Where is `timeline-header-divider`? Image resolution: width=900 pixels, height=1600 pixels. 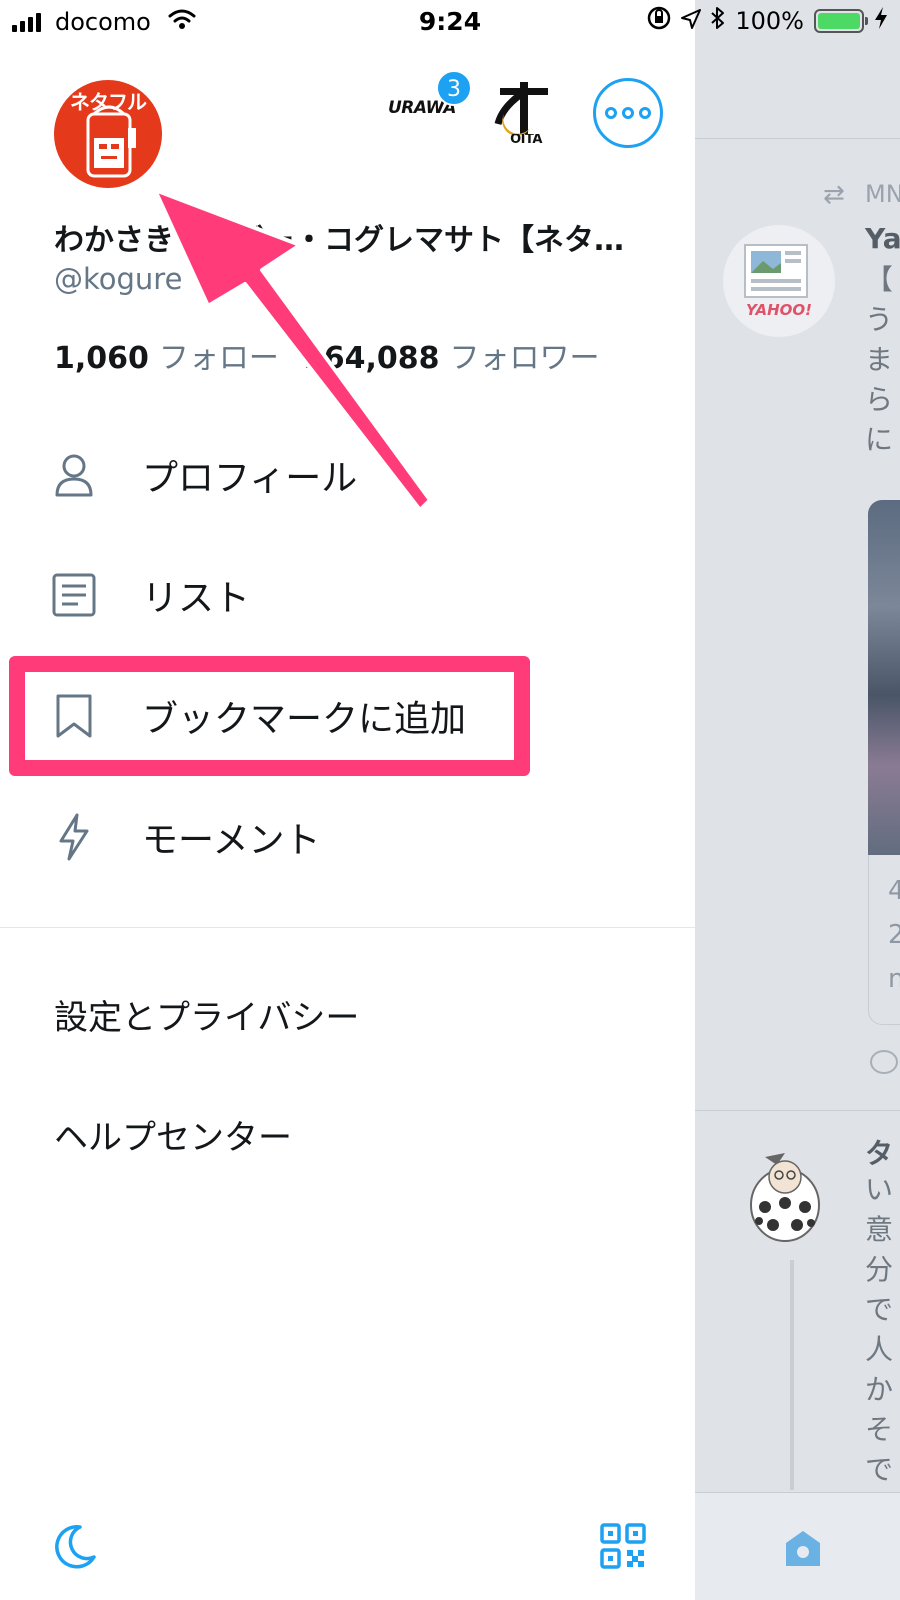
timeline-header-divider is located at coordinates (797, 138).